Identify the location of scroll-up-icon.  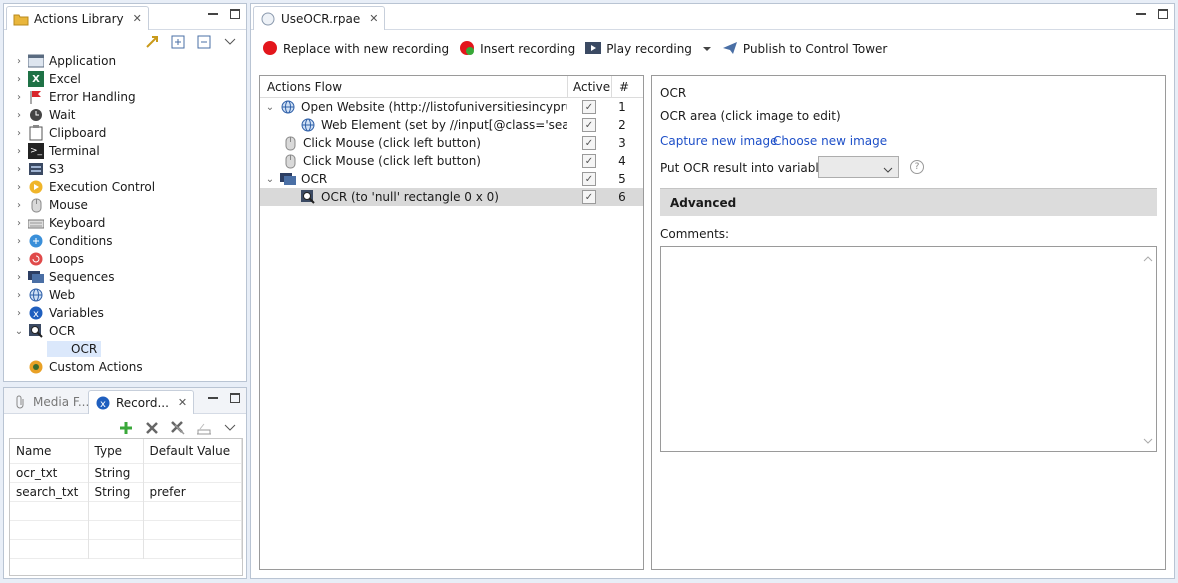
(1148, 258).